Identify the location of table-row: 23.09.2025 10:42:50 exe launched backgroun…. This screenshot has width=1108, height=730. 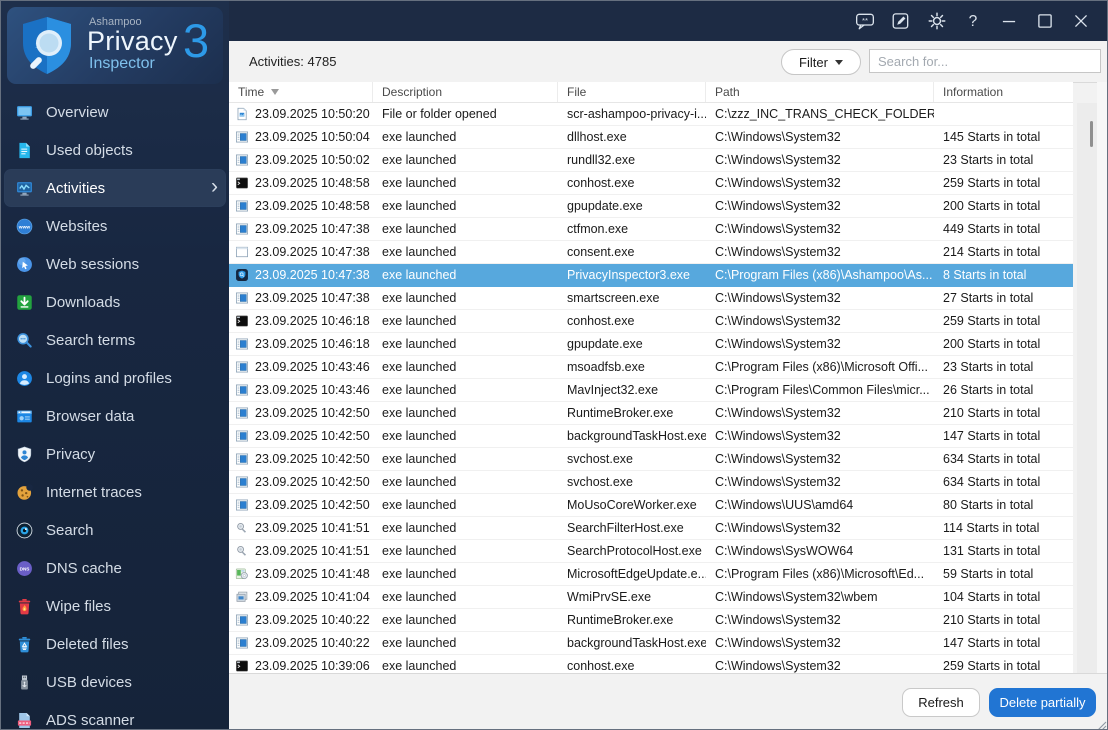
(651, 436).